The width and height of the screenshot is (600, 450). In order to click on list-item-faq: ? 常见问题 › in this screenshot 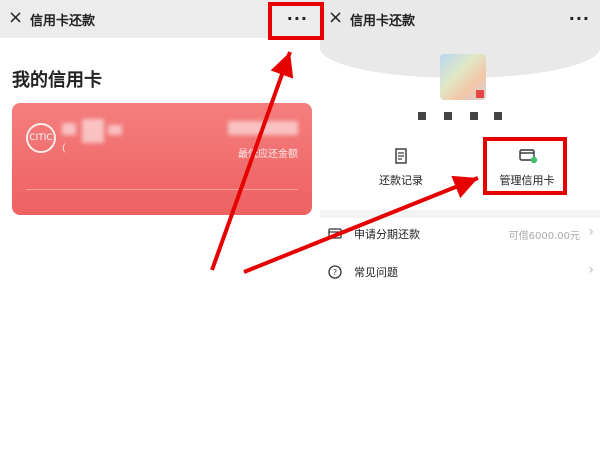, I will do `click(460, 272)`.